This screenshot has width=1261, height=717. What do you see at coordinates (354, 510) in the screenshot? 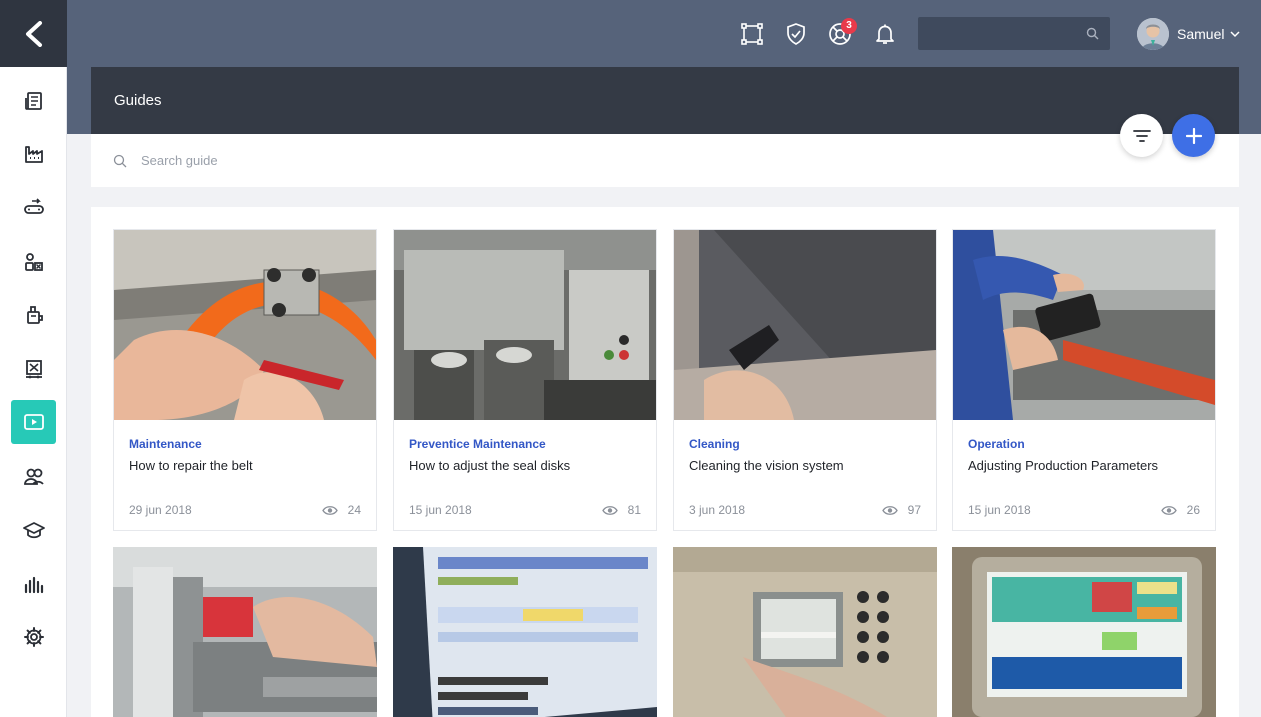
I see `guide-view-count: 24` at bounding box center [354, 510].